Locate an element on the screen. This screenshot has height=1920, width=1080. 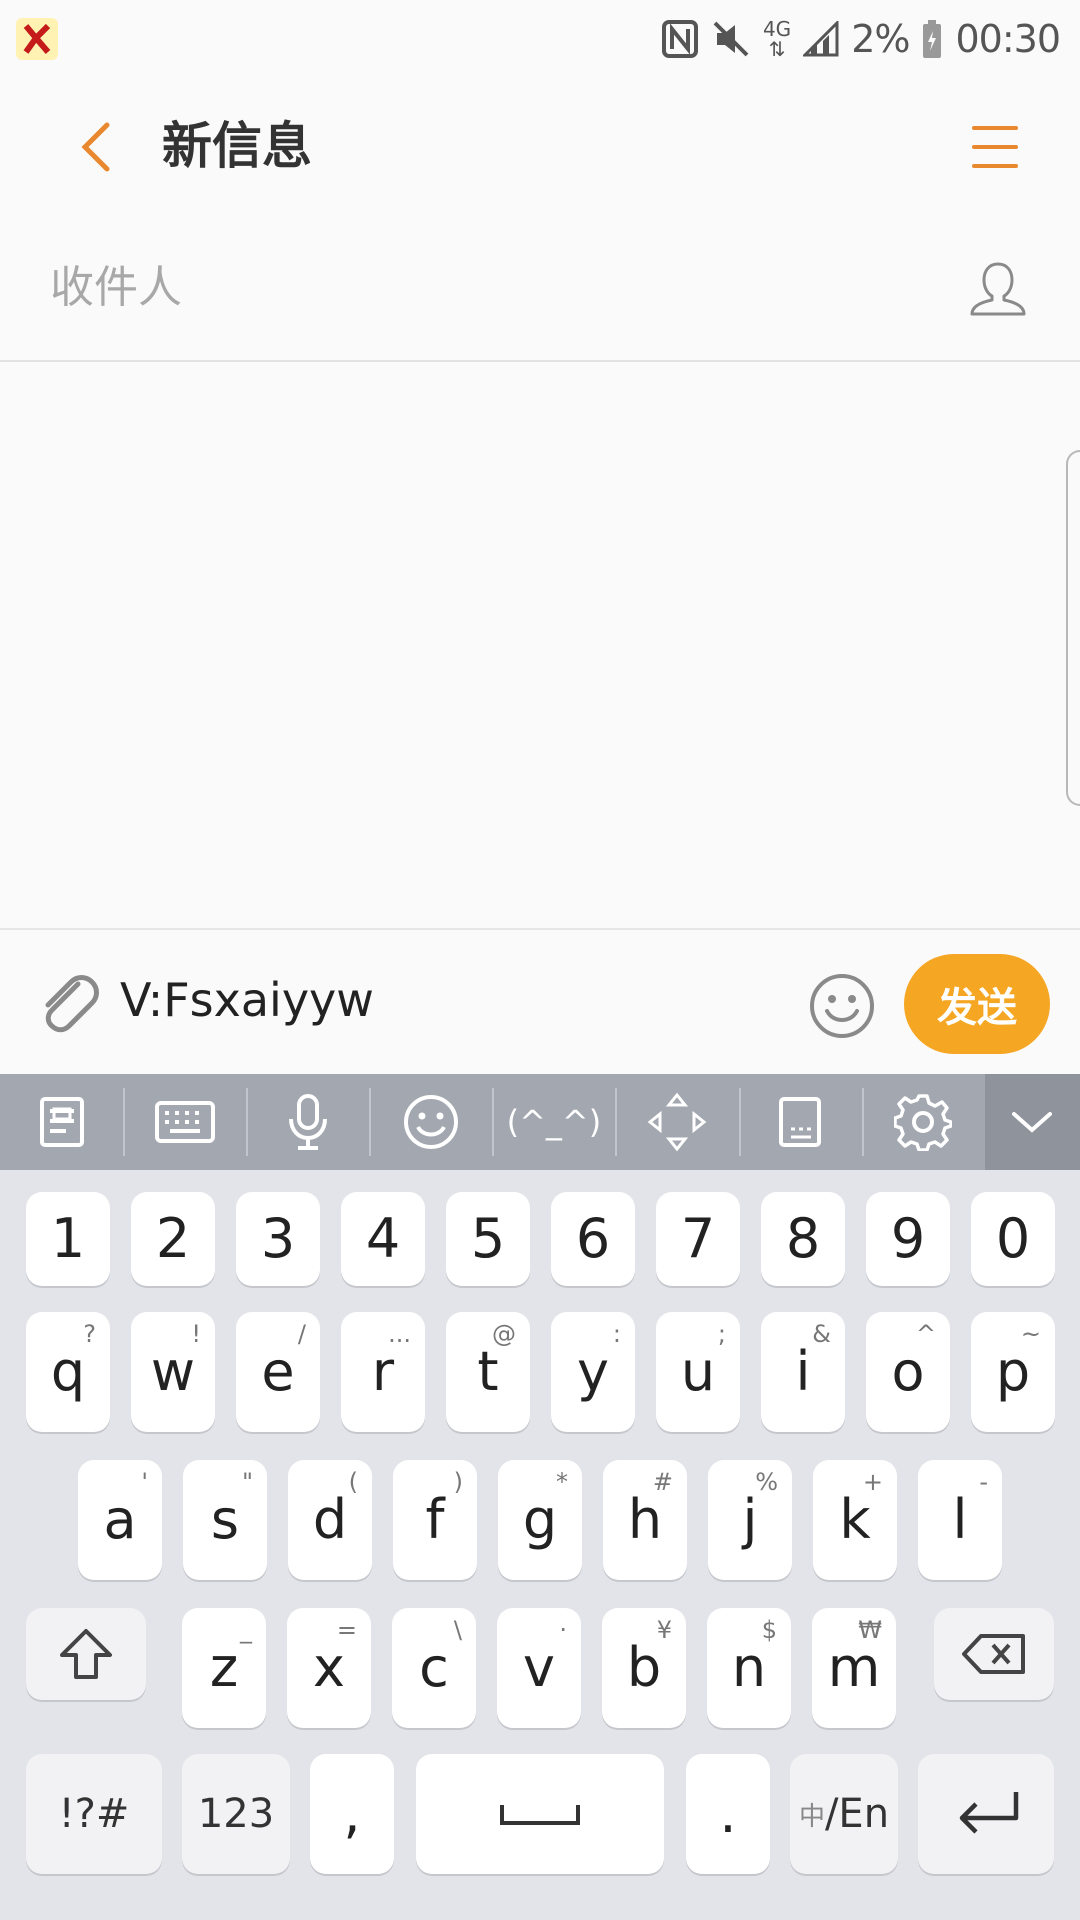
recipient-input is located at coordinates (480, 287).